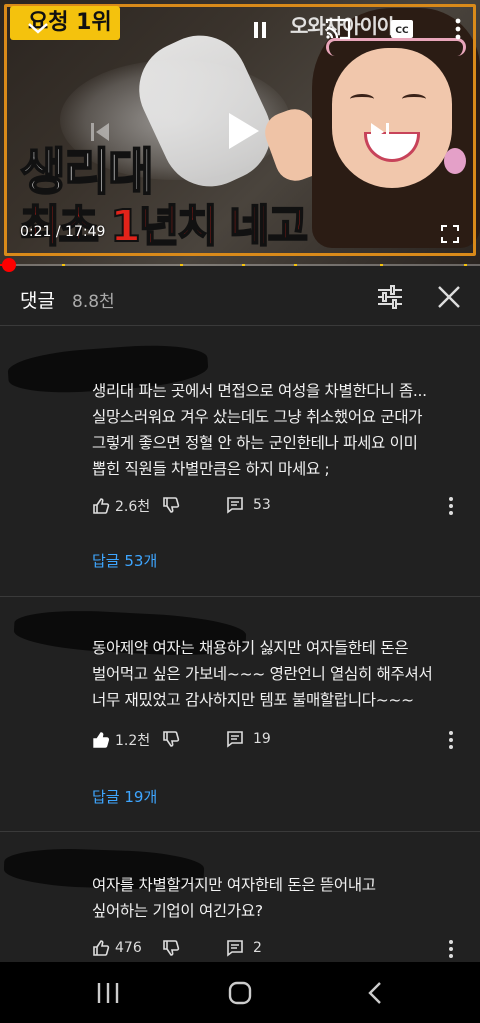  I want to click on view-replies-link: 답글 53개, so click(124, 560).